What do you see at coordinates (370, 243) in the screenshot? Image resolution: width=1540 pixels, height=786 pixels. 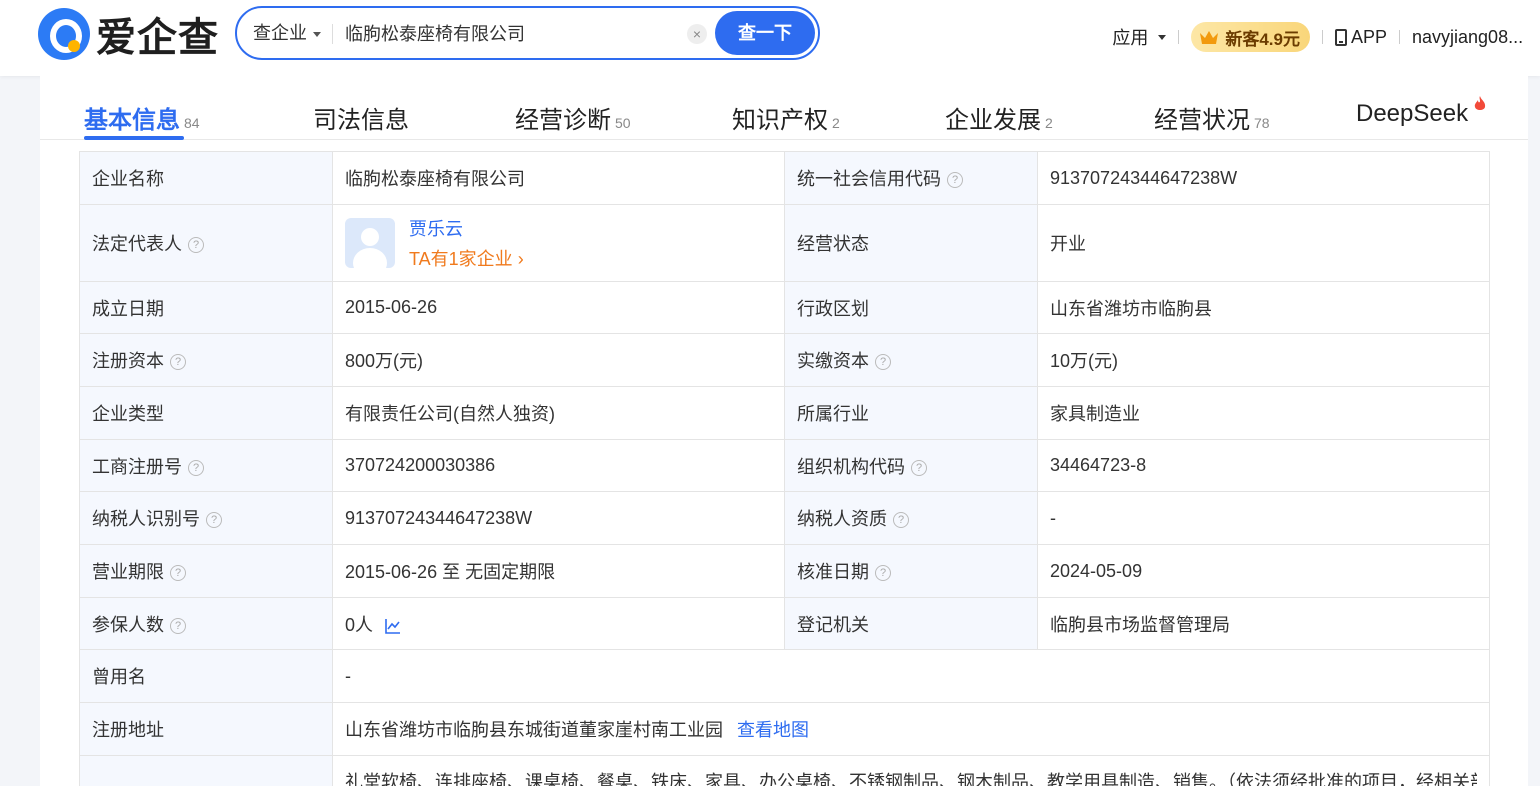 I see `avatar` at bounding box center [370, 243].